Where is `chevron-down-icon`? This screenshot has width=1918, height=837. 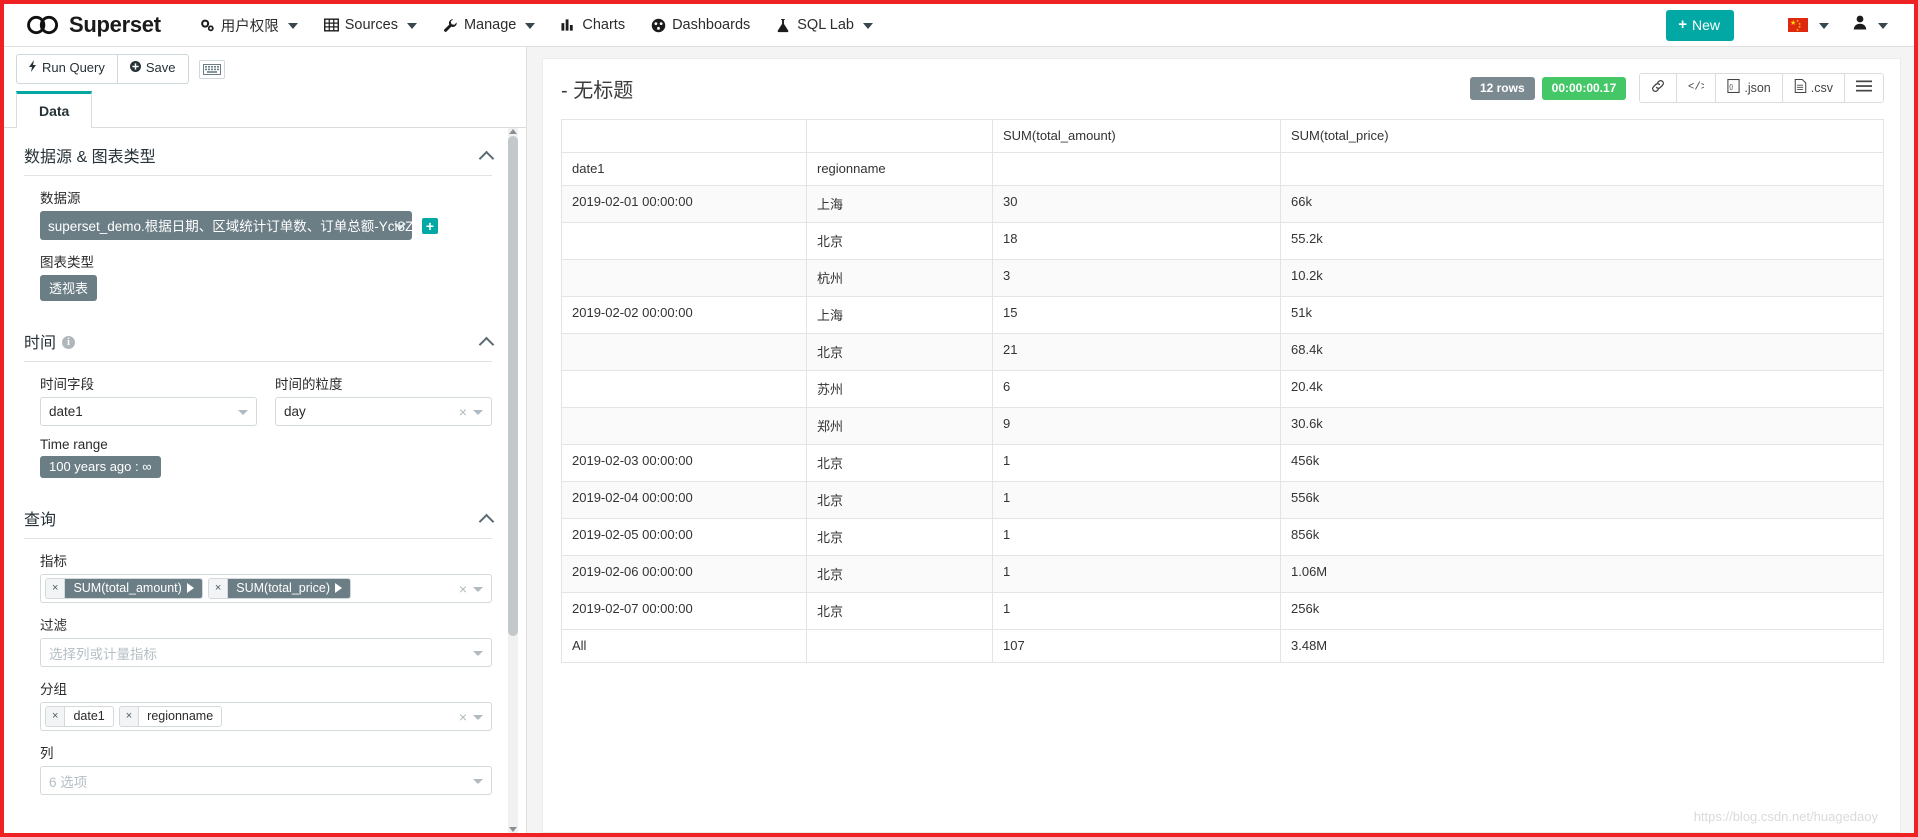 chevron-down-icon is located at coordinates (530, 26).